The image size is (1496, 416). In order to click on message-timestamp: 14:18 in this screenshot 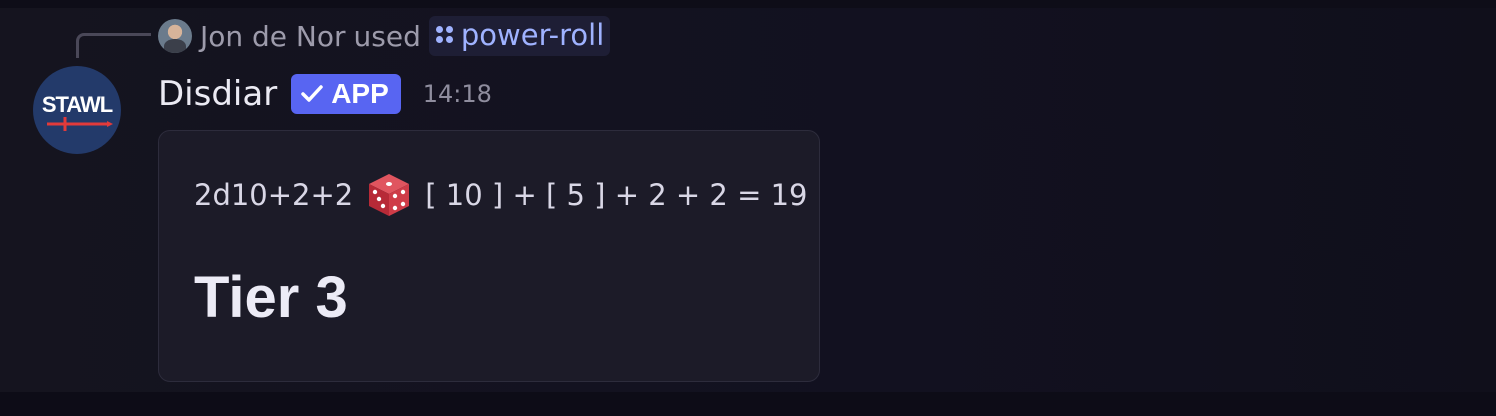, I will do `click(457, 94)`.